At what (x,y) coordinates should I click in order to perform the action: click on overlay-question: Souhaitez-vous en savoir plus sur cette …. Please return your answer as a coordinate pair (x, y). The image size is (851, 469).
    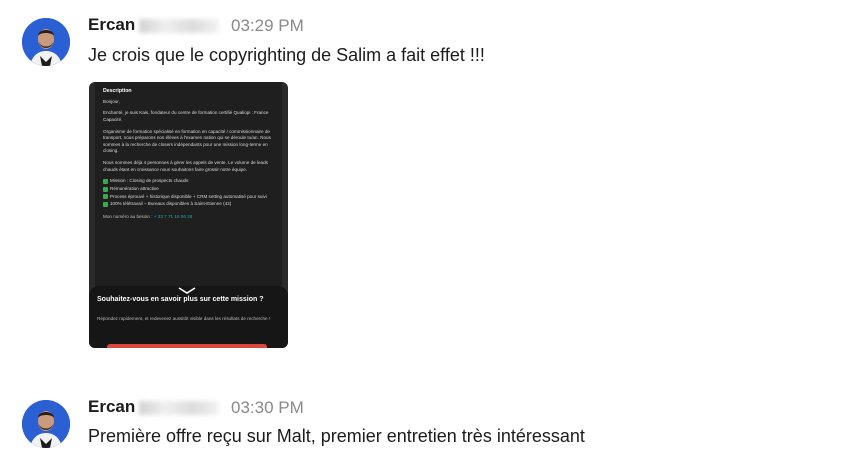
    Looking at the image, I should click on (180, 299).